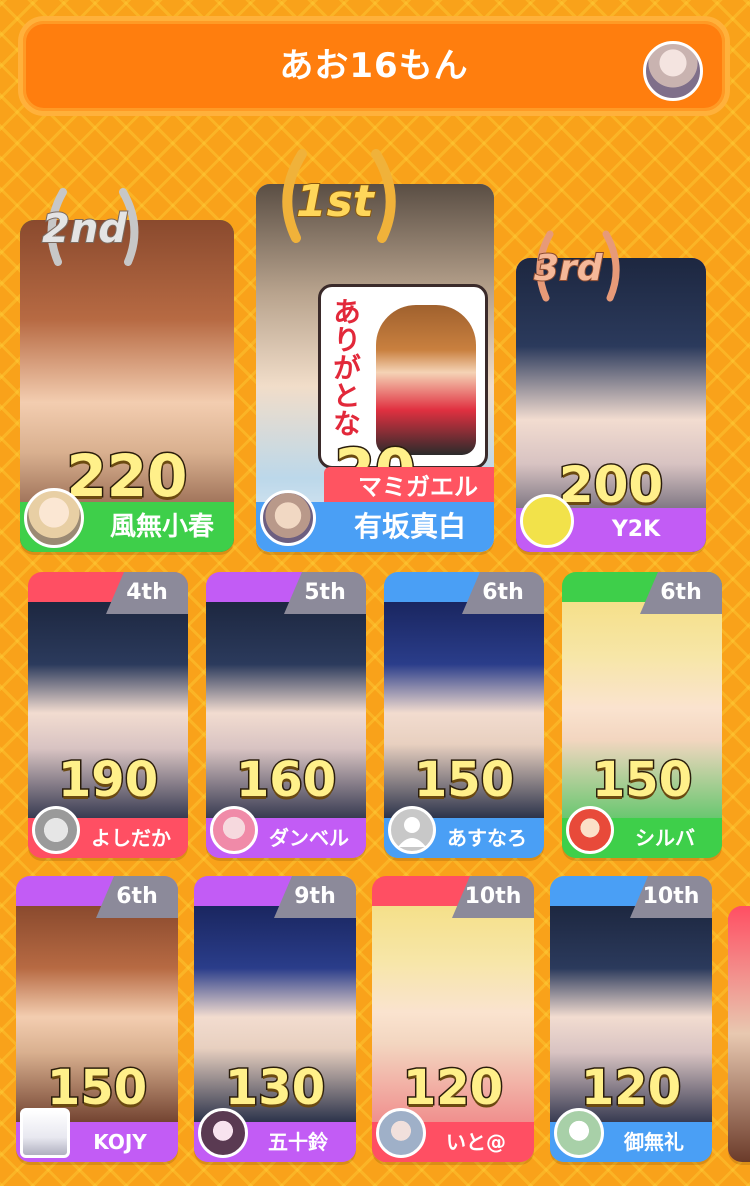 Image resolution: width=750 pixels, height=1186 pixels. Describe the element at coordinates (161, 527) in the screenshot. I see `player-name: 風無小春` at that location.